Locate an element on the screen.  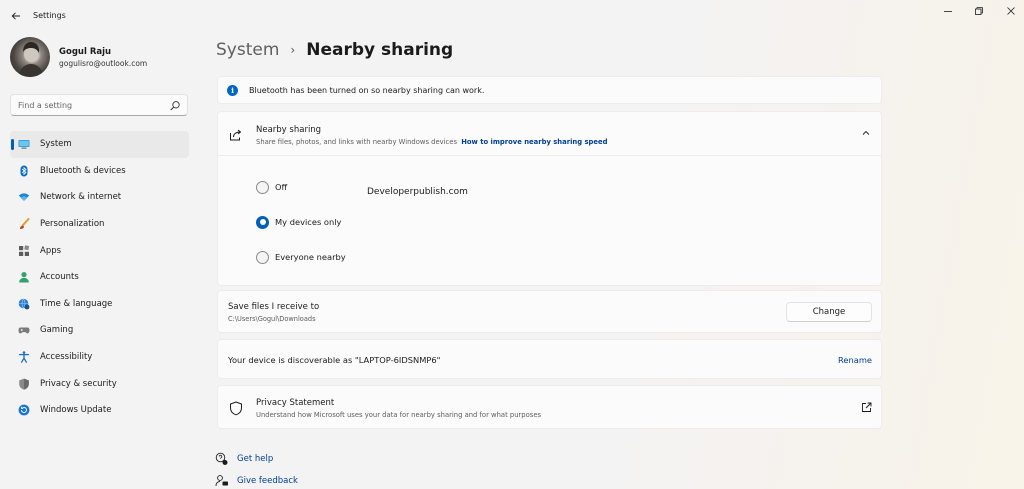
privacy-title: Privacy Statement is located at coordinates (295, 403).